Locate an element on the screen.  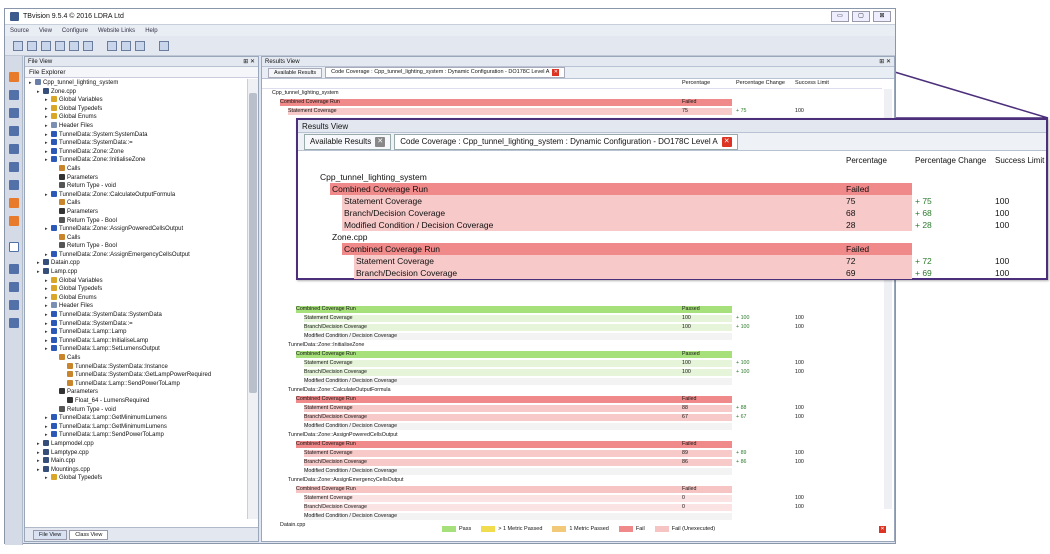
minimize-button: ▭ is located at coordinates (840, 16).